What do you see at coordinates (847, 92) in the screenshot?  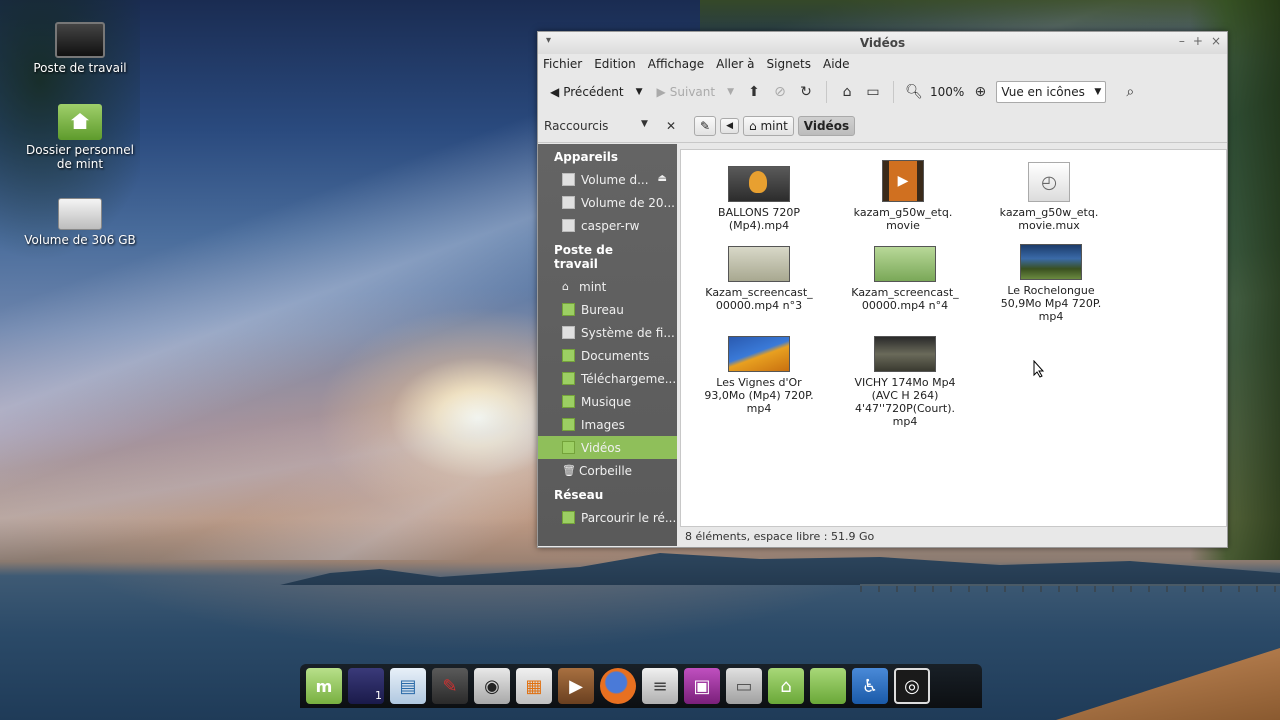 I see `home-icon: ⌂` at bounding box center [847, 92].